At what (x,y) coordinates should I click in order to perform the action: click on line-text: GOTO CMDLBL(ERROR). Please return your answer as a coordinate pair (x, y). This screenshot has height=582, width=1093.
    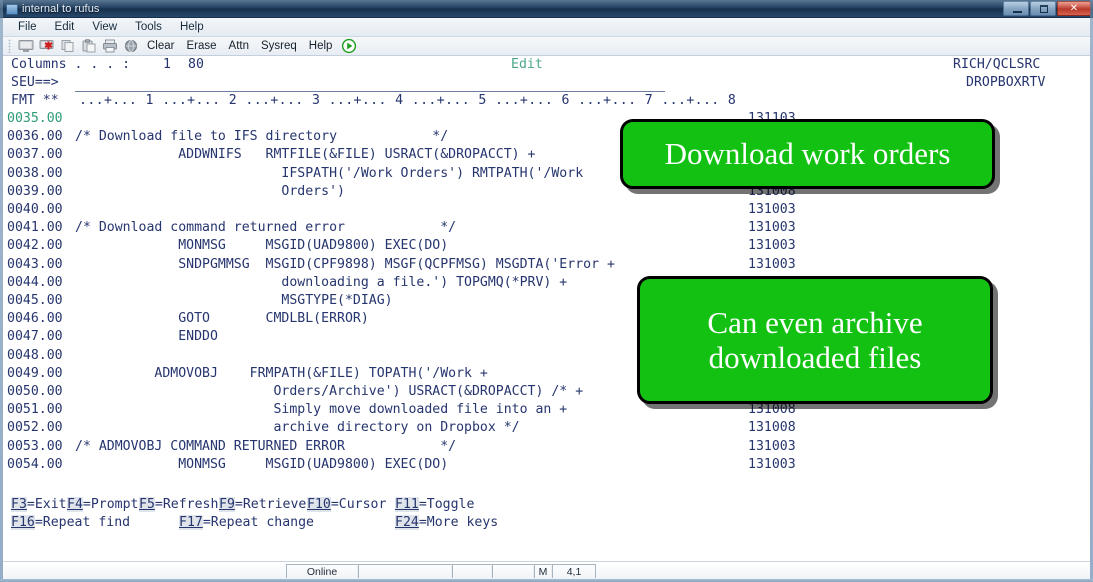
    Looking at the image, I should click on (222, 319).